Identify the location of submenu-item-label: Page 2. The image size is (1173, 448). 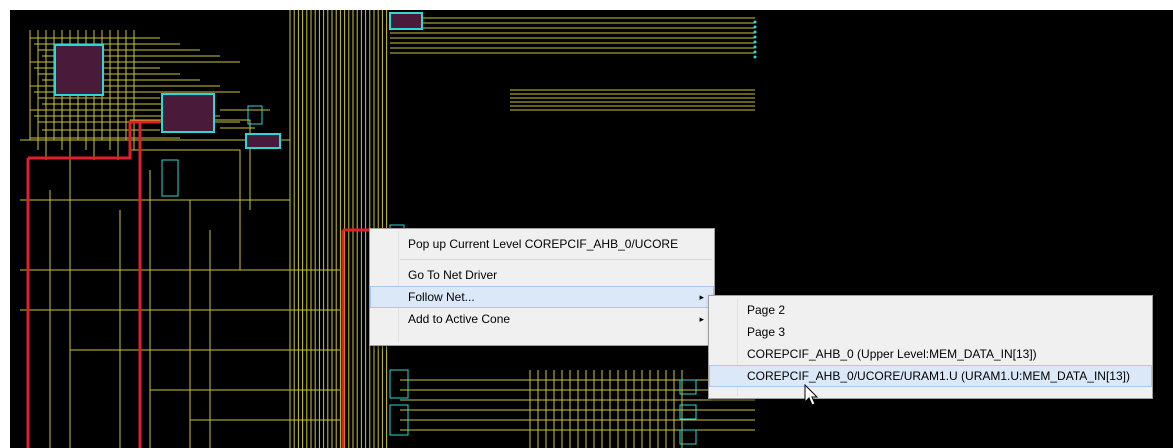
(766, 310).